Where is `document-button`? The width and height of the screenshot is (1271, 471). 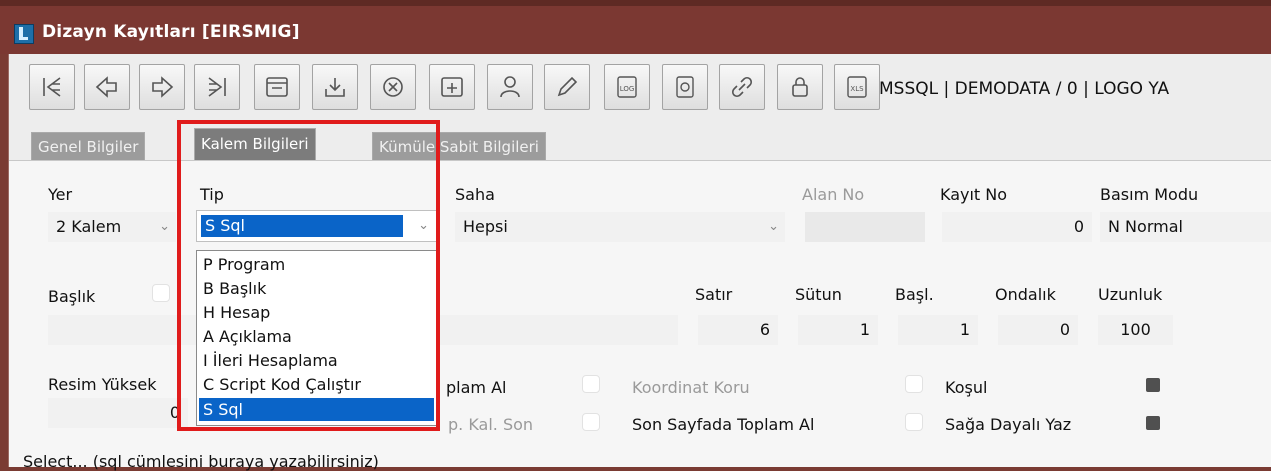
document-button is located at coordinates (685, 87).